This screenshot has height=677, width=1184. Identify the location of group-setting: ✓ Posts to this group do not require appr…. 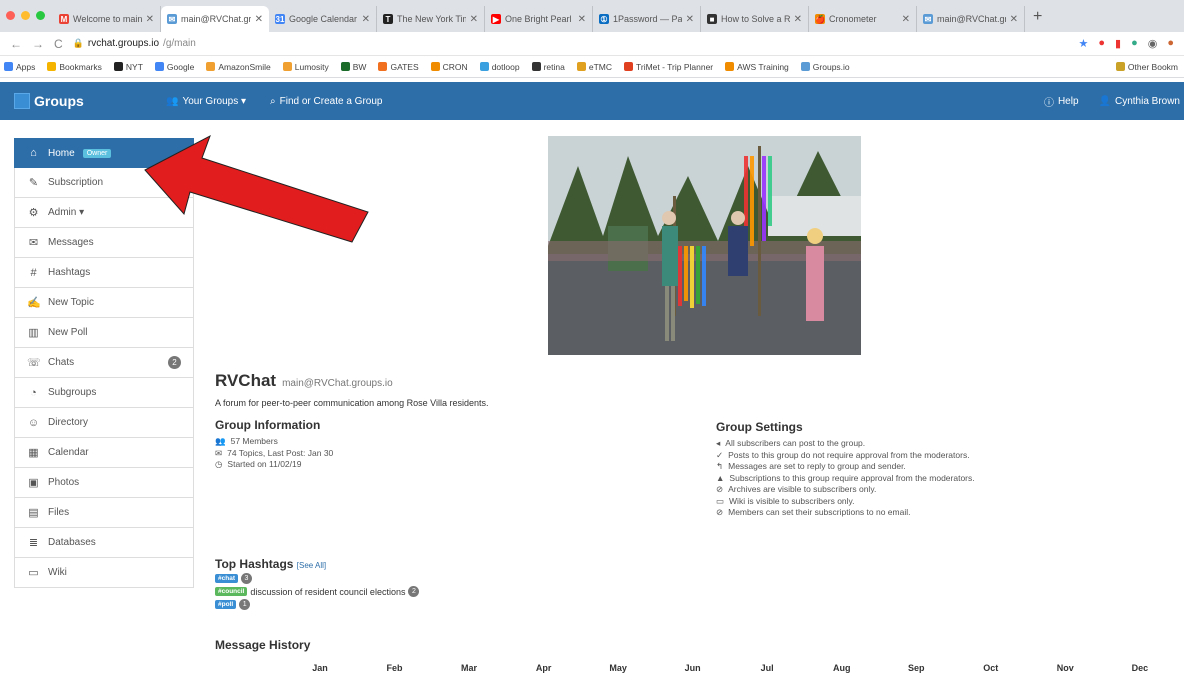
(843, 454).